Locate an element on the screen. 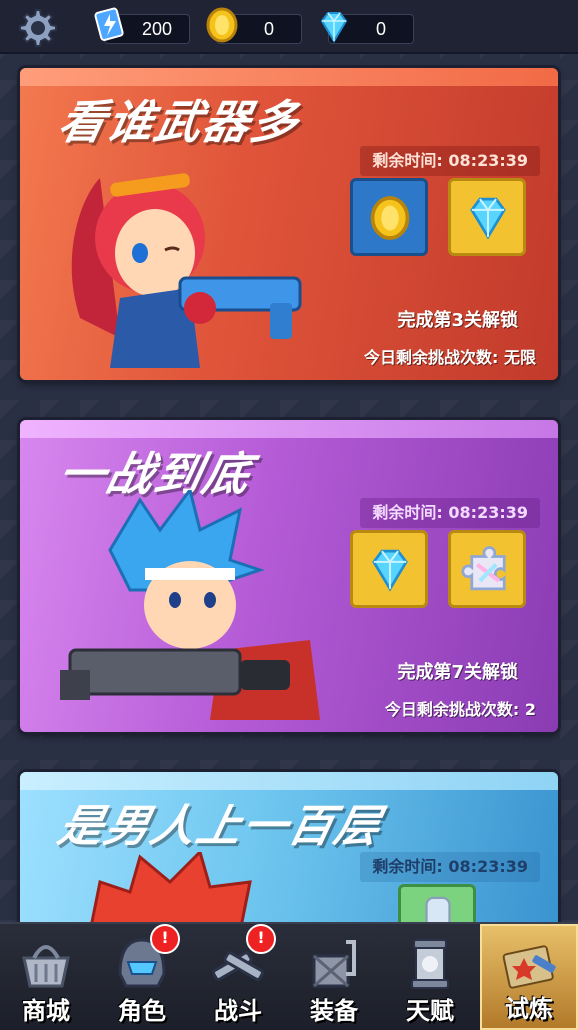 The width and height of the screenshot is (578, 1030). tries-text: 今日剩余挑战次数: 2 is located at coordinates (460, 709).